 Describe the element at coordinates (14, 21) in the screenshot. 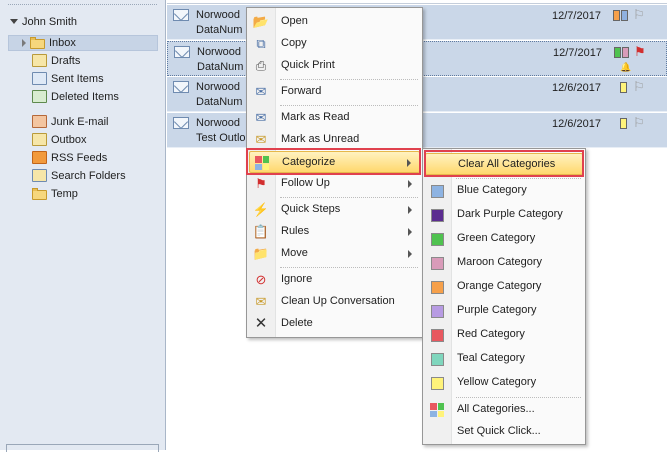

I see `collapse-triangle-icon` at that location.